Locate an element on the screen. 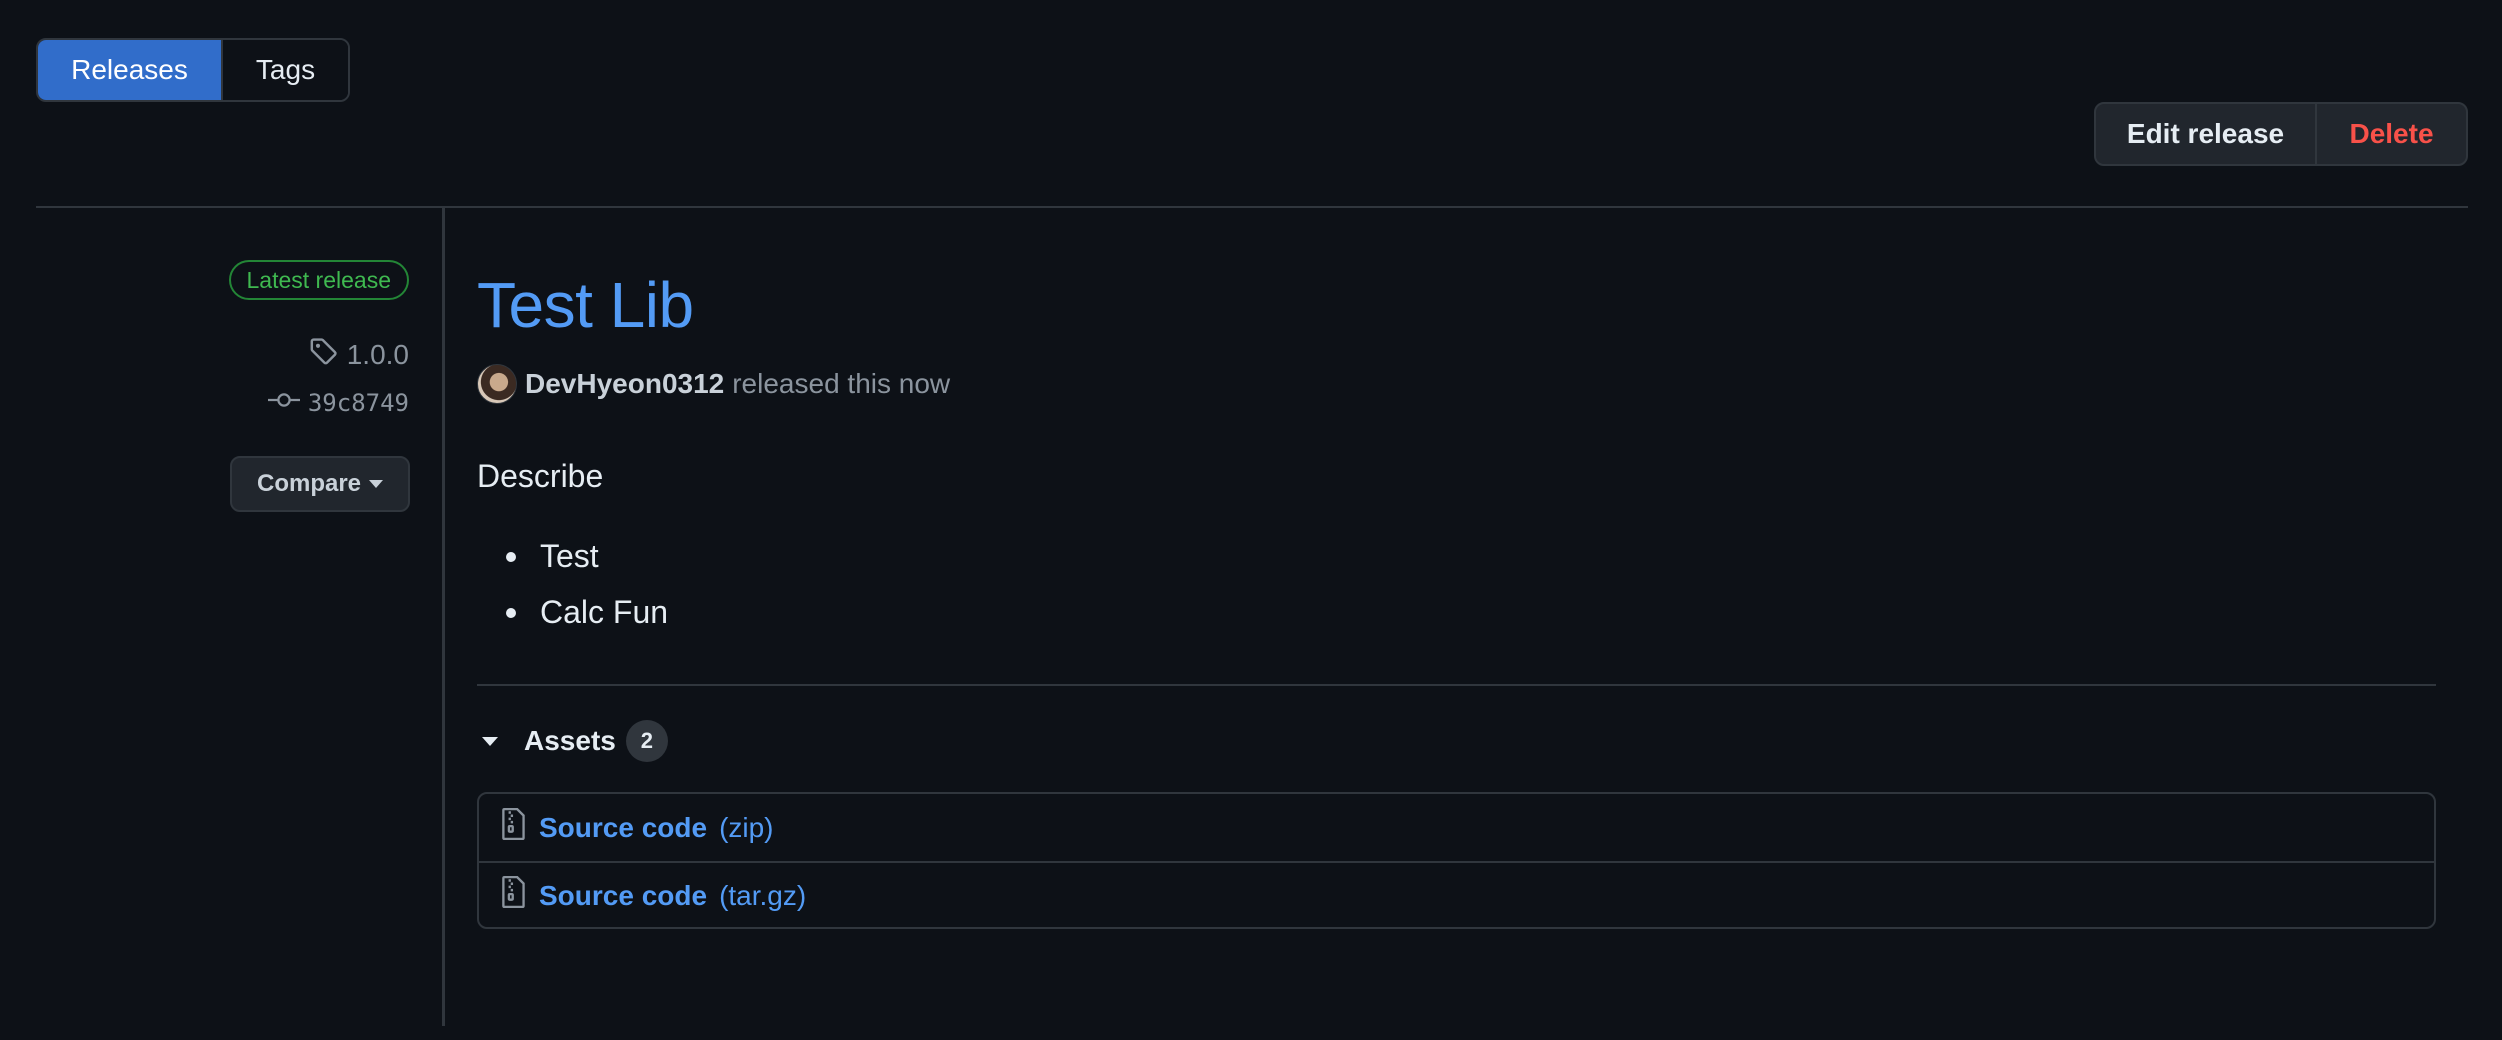  author-link: DevHyeon0312 is located at coordinates (624, 384).